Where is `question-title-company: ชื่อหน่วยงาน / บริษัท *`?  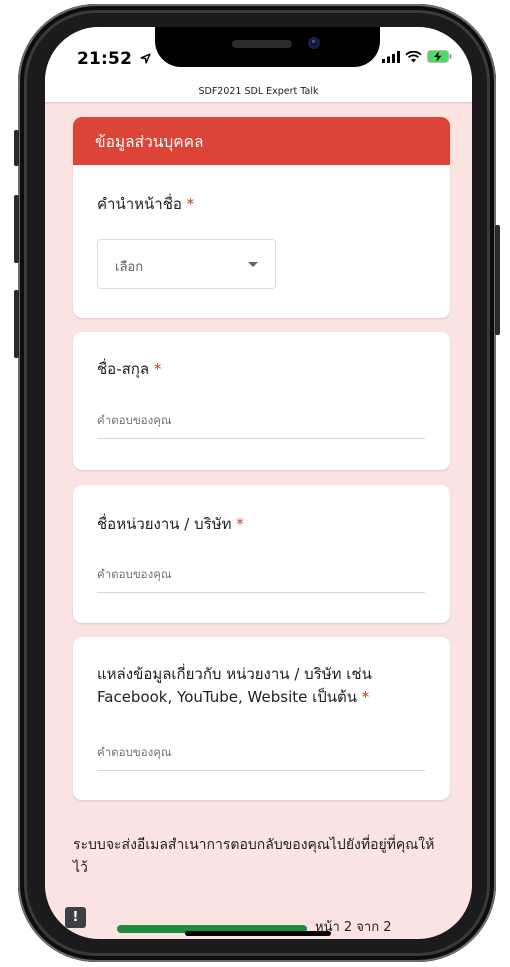 question-title-company: ชื่อหน่วยงาน / บริษัท * is located at coordinates (170, 524).